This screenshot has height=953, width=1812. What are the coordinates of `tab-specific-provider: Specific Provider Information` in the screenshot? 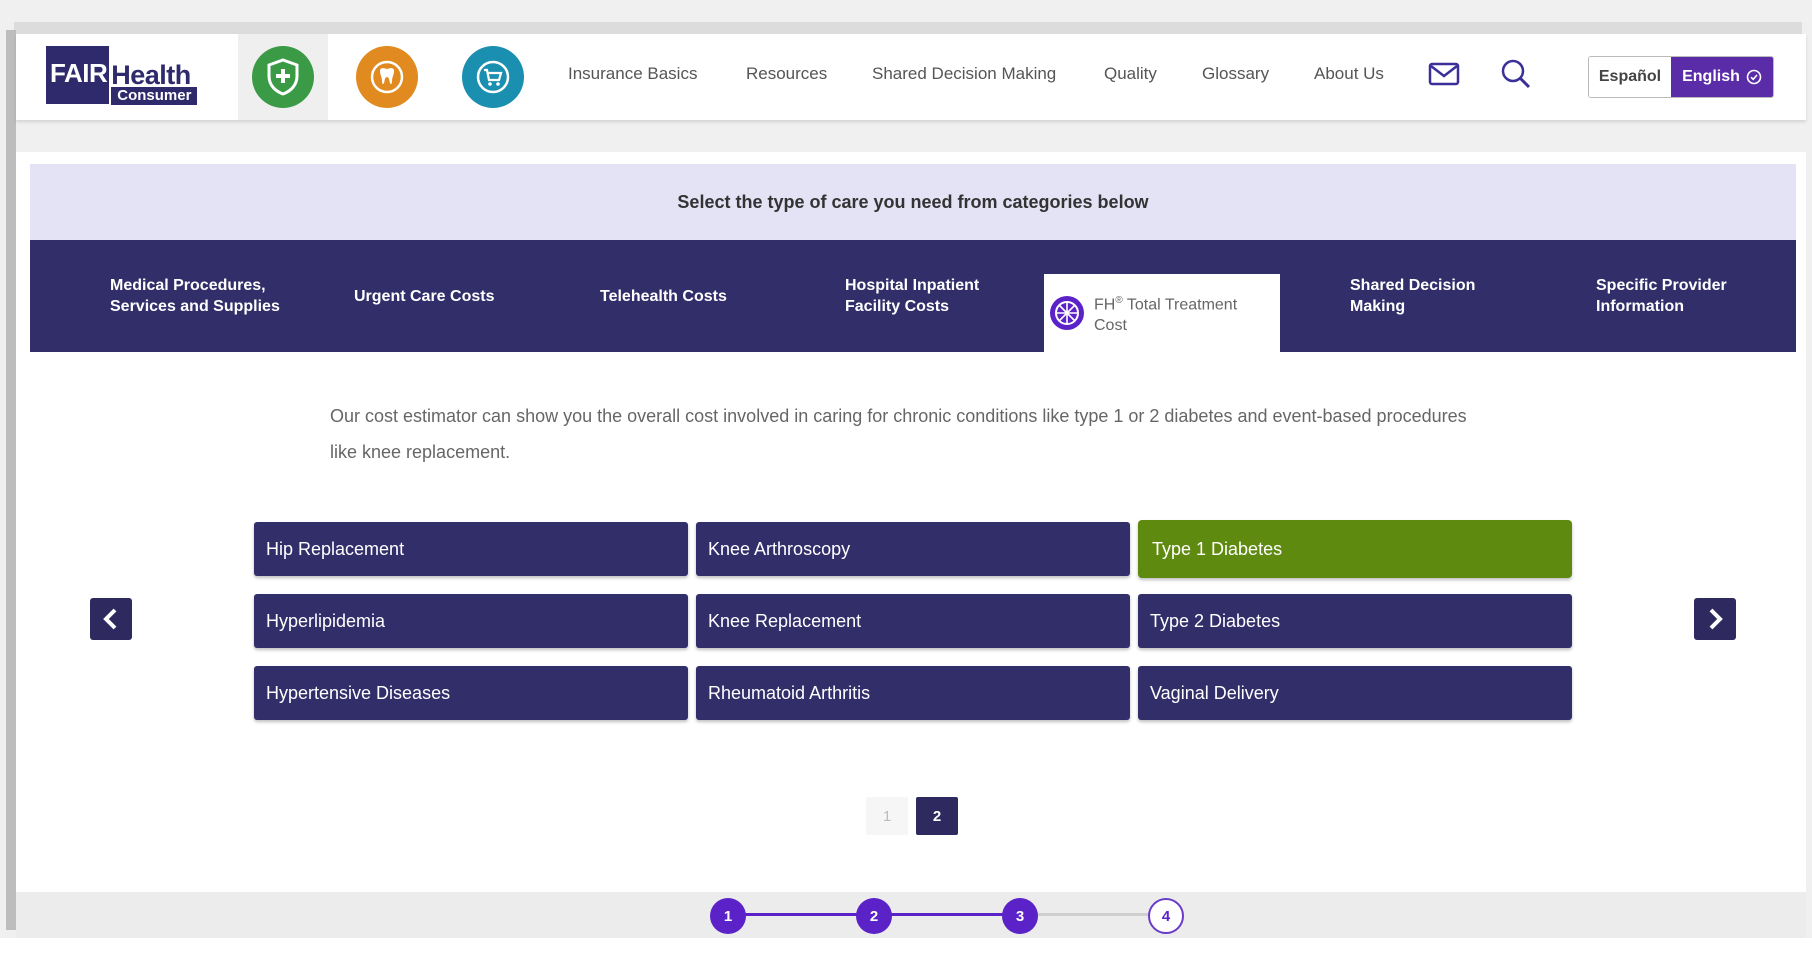 It's located at (1661, 296).